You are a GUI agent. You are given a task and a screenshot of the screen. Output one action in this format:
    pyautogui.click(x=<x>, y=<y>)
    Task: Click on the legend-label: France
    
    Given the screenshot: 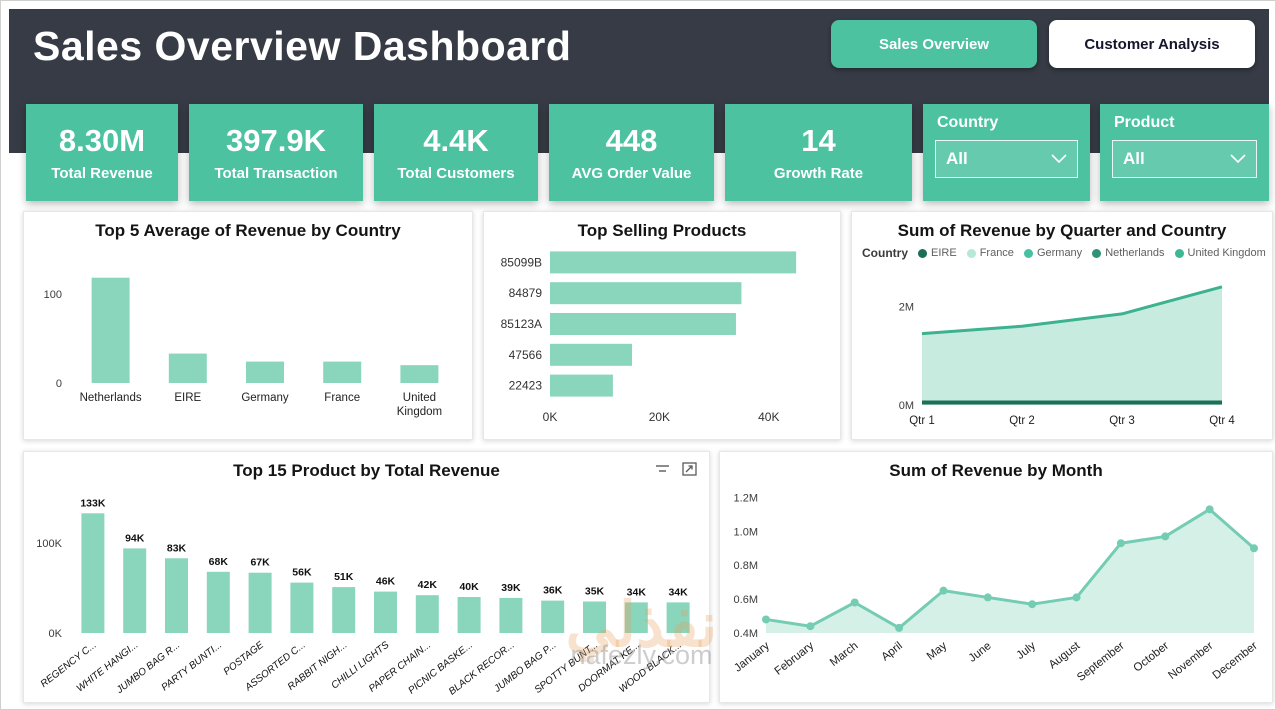 What is the action you would take?
    pyautogui.click(x=996, y=253)
    